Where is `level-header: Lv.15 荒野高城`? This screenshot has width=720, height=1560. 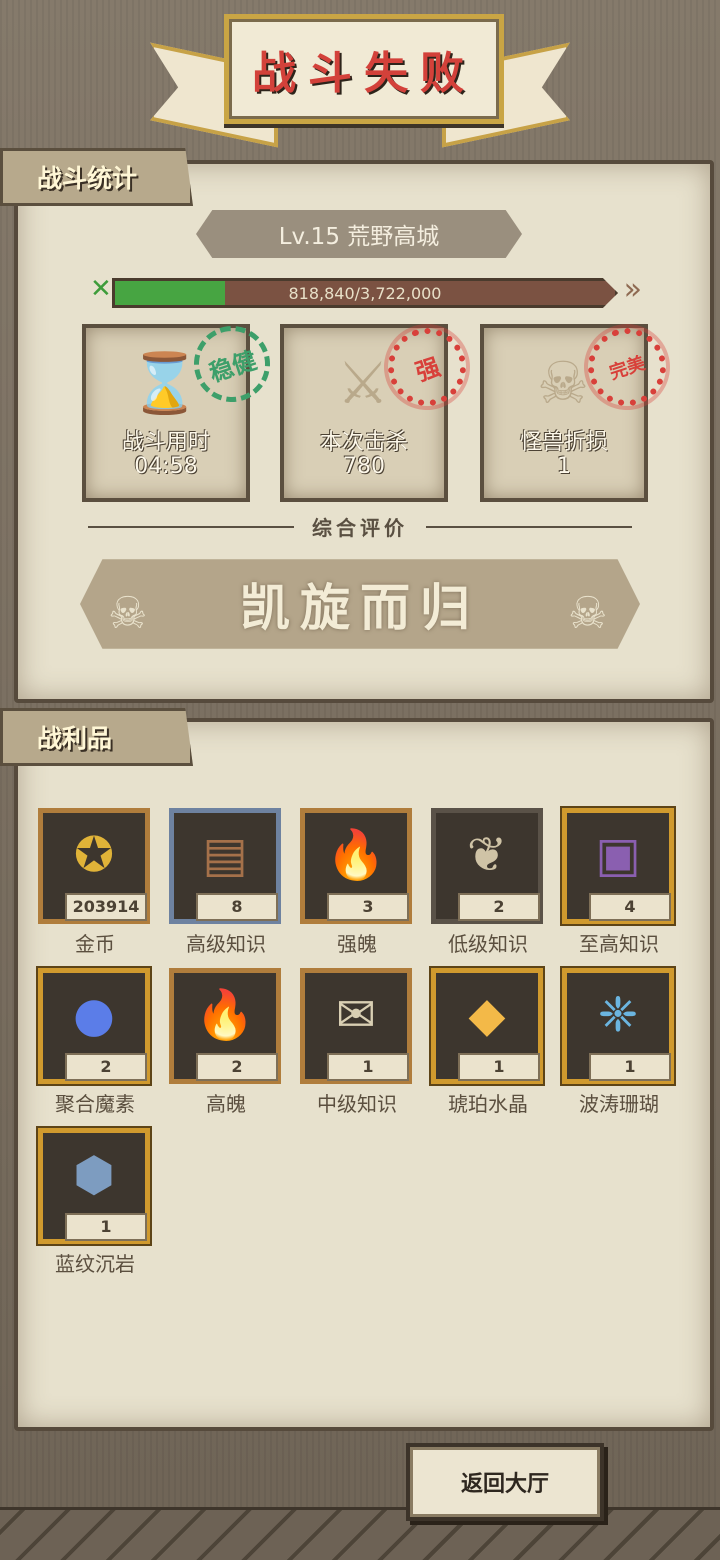
level-header: Lv.15 荒野高城 is located at coordinates (359, 234).